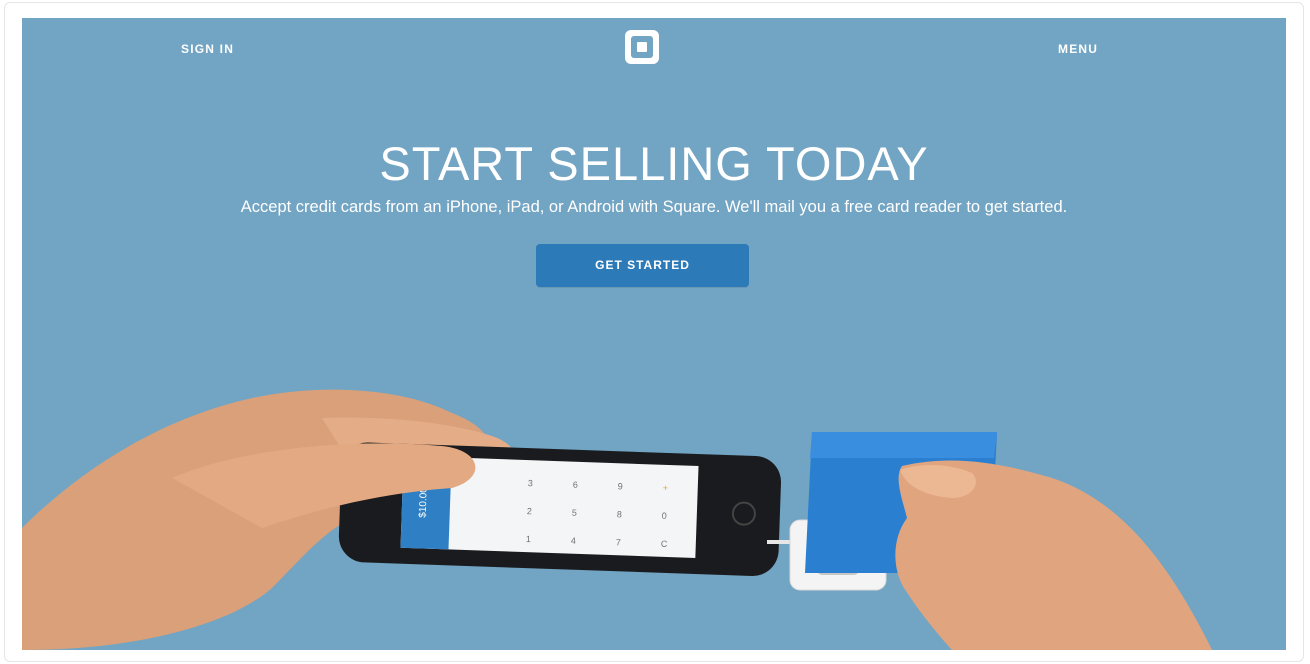 The height and width of the screenshot is (664, 1310). Describe the element at coordinates (528, 539) in the screenshot. I see `key-label: 1` at that location.